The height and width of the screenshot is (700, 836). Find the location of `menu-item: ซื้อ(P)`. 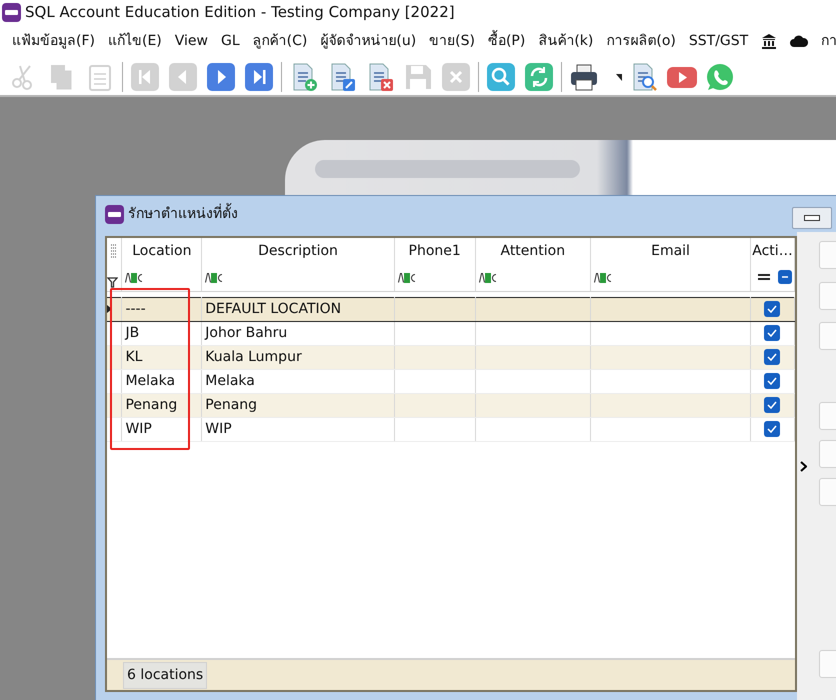

menu-item: ซื้อ(P) is located at coordinates (507, 41).